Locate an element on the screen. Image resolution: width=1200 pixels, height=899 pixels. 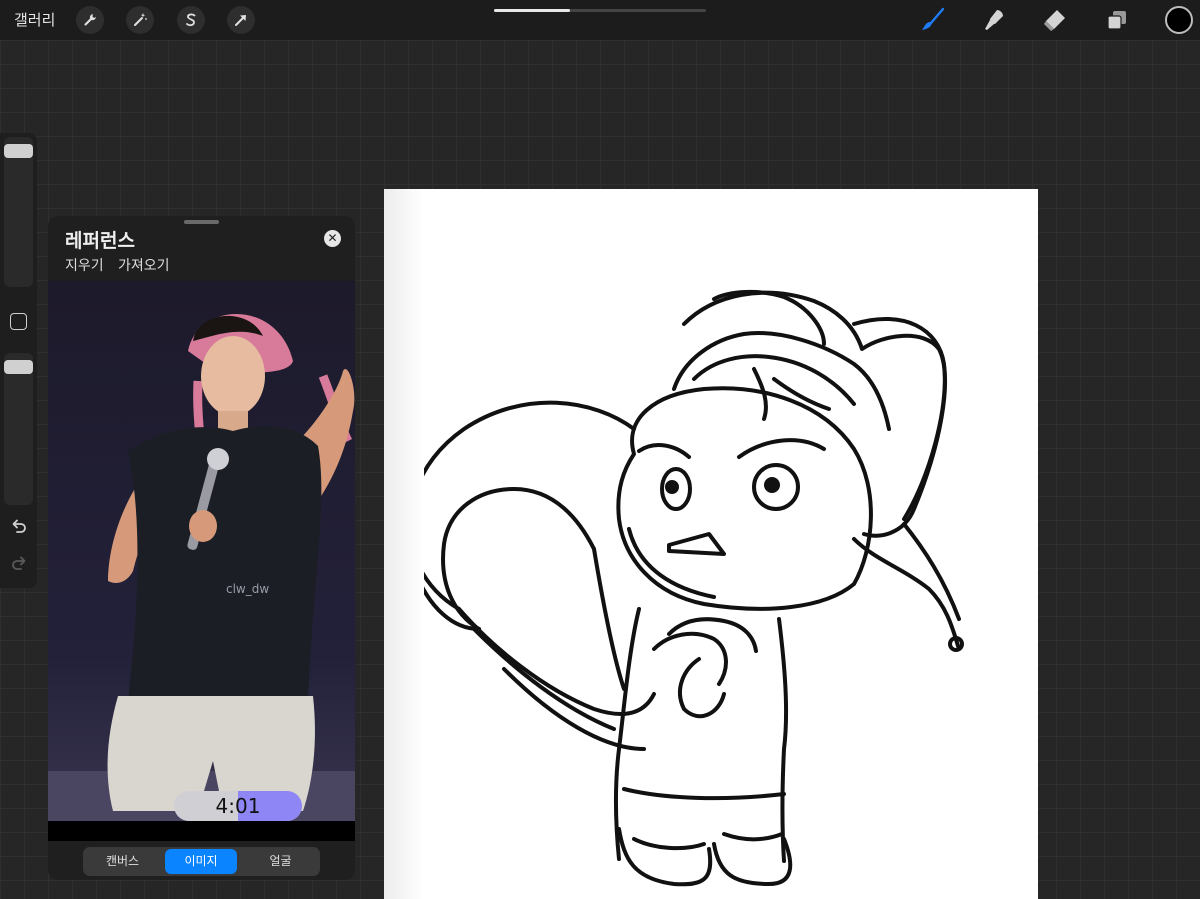
top-toolbar: 갤러리 is located at coordinates (600, 20).